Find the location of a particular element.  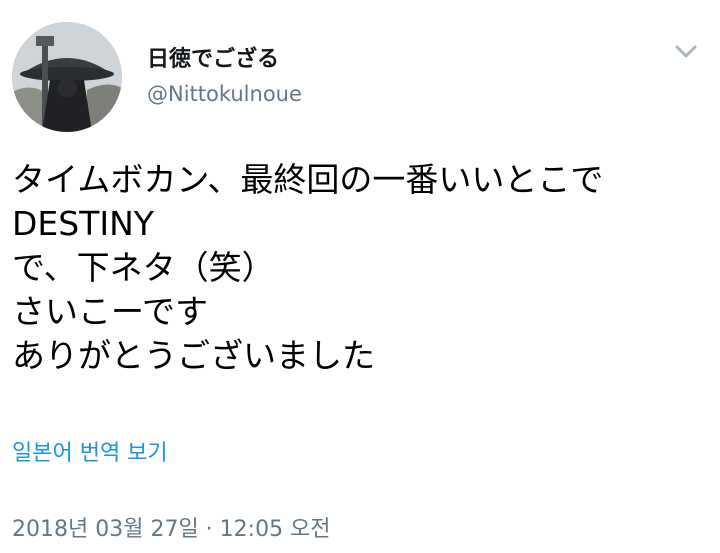

translate-tweet-link: 일본어 번역 보기 is located at coordinates (90, 454).